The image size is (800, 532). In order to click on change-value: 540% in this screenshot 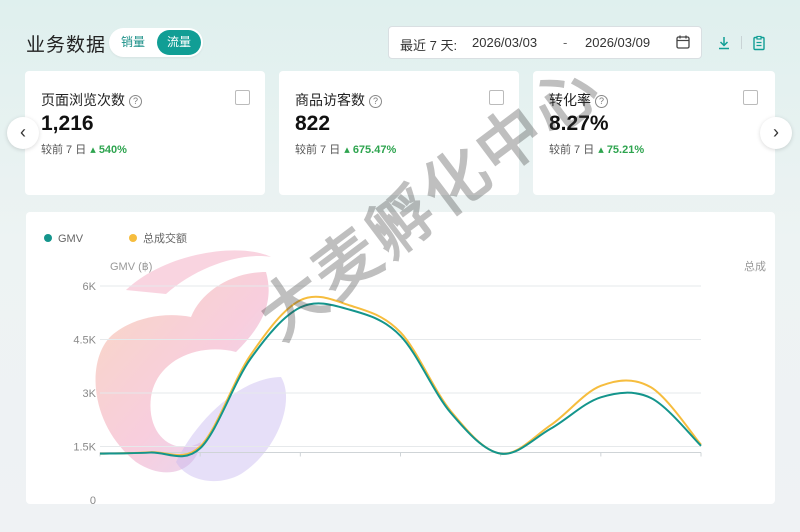, I will do `click(112, 150)`.